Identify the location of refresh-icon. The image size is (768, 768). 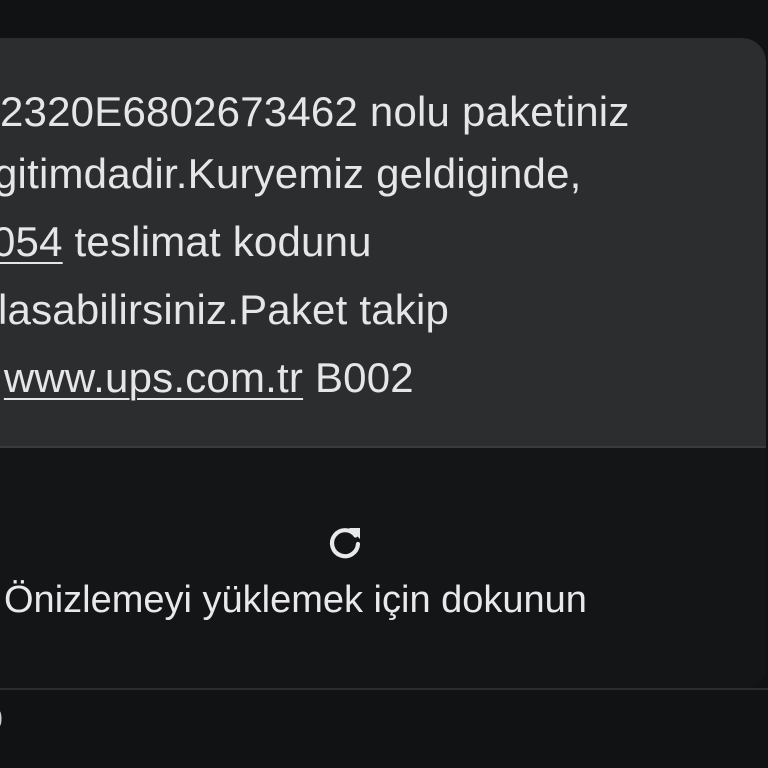
(345, 542).